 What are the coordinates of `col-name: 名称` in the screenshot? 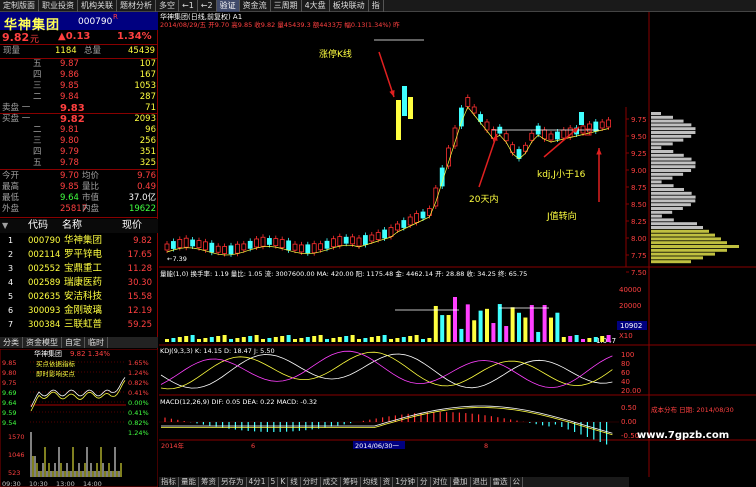 It's located at (72, 226).